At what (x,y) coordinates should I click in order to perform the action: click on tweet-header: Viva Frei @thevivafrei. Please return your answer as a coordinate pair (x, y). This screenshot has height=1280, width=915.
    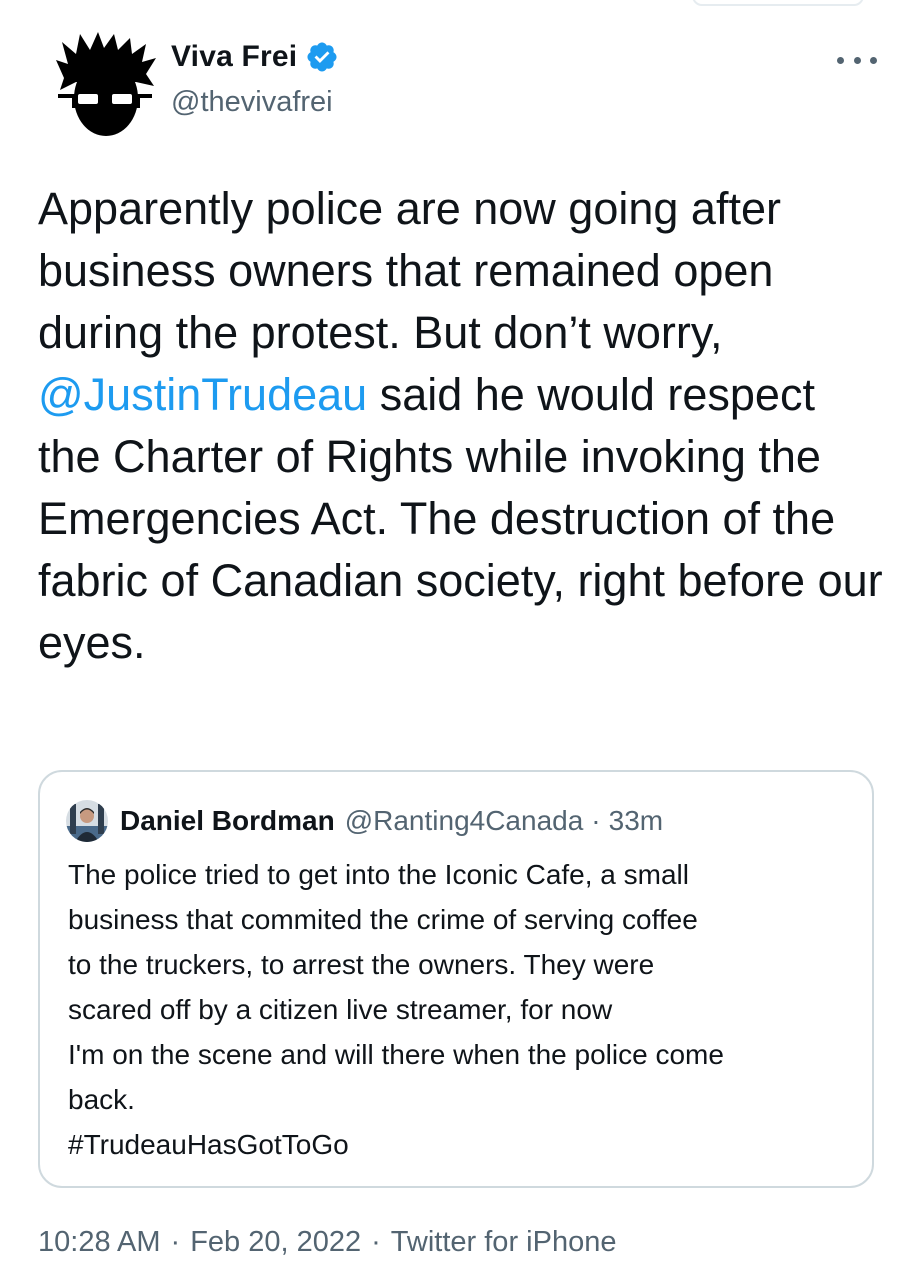
    Looking at the image, I should click on (457, 85).